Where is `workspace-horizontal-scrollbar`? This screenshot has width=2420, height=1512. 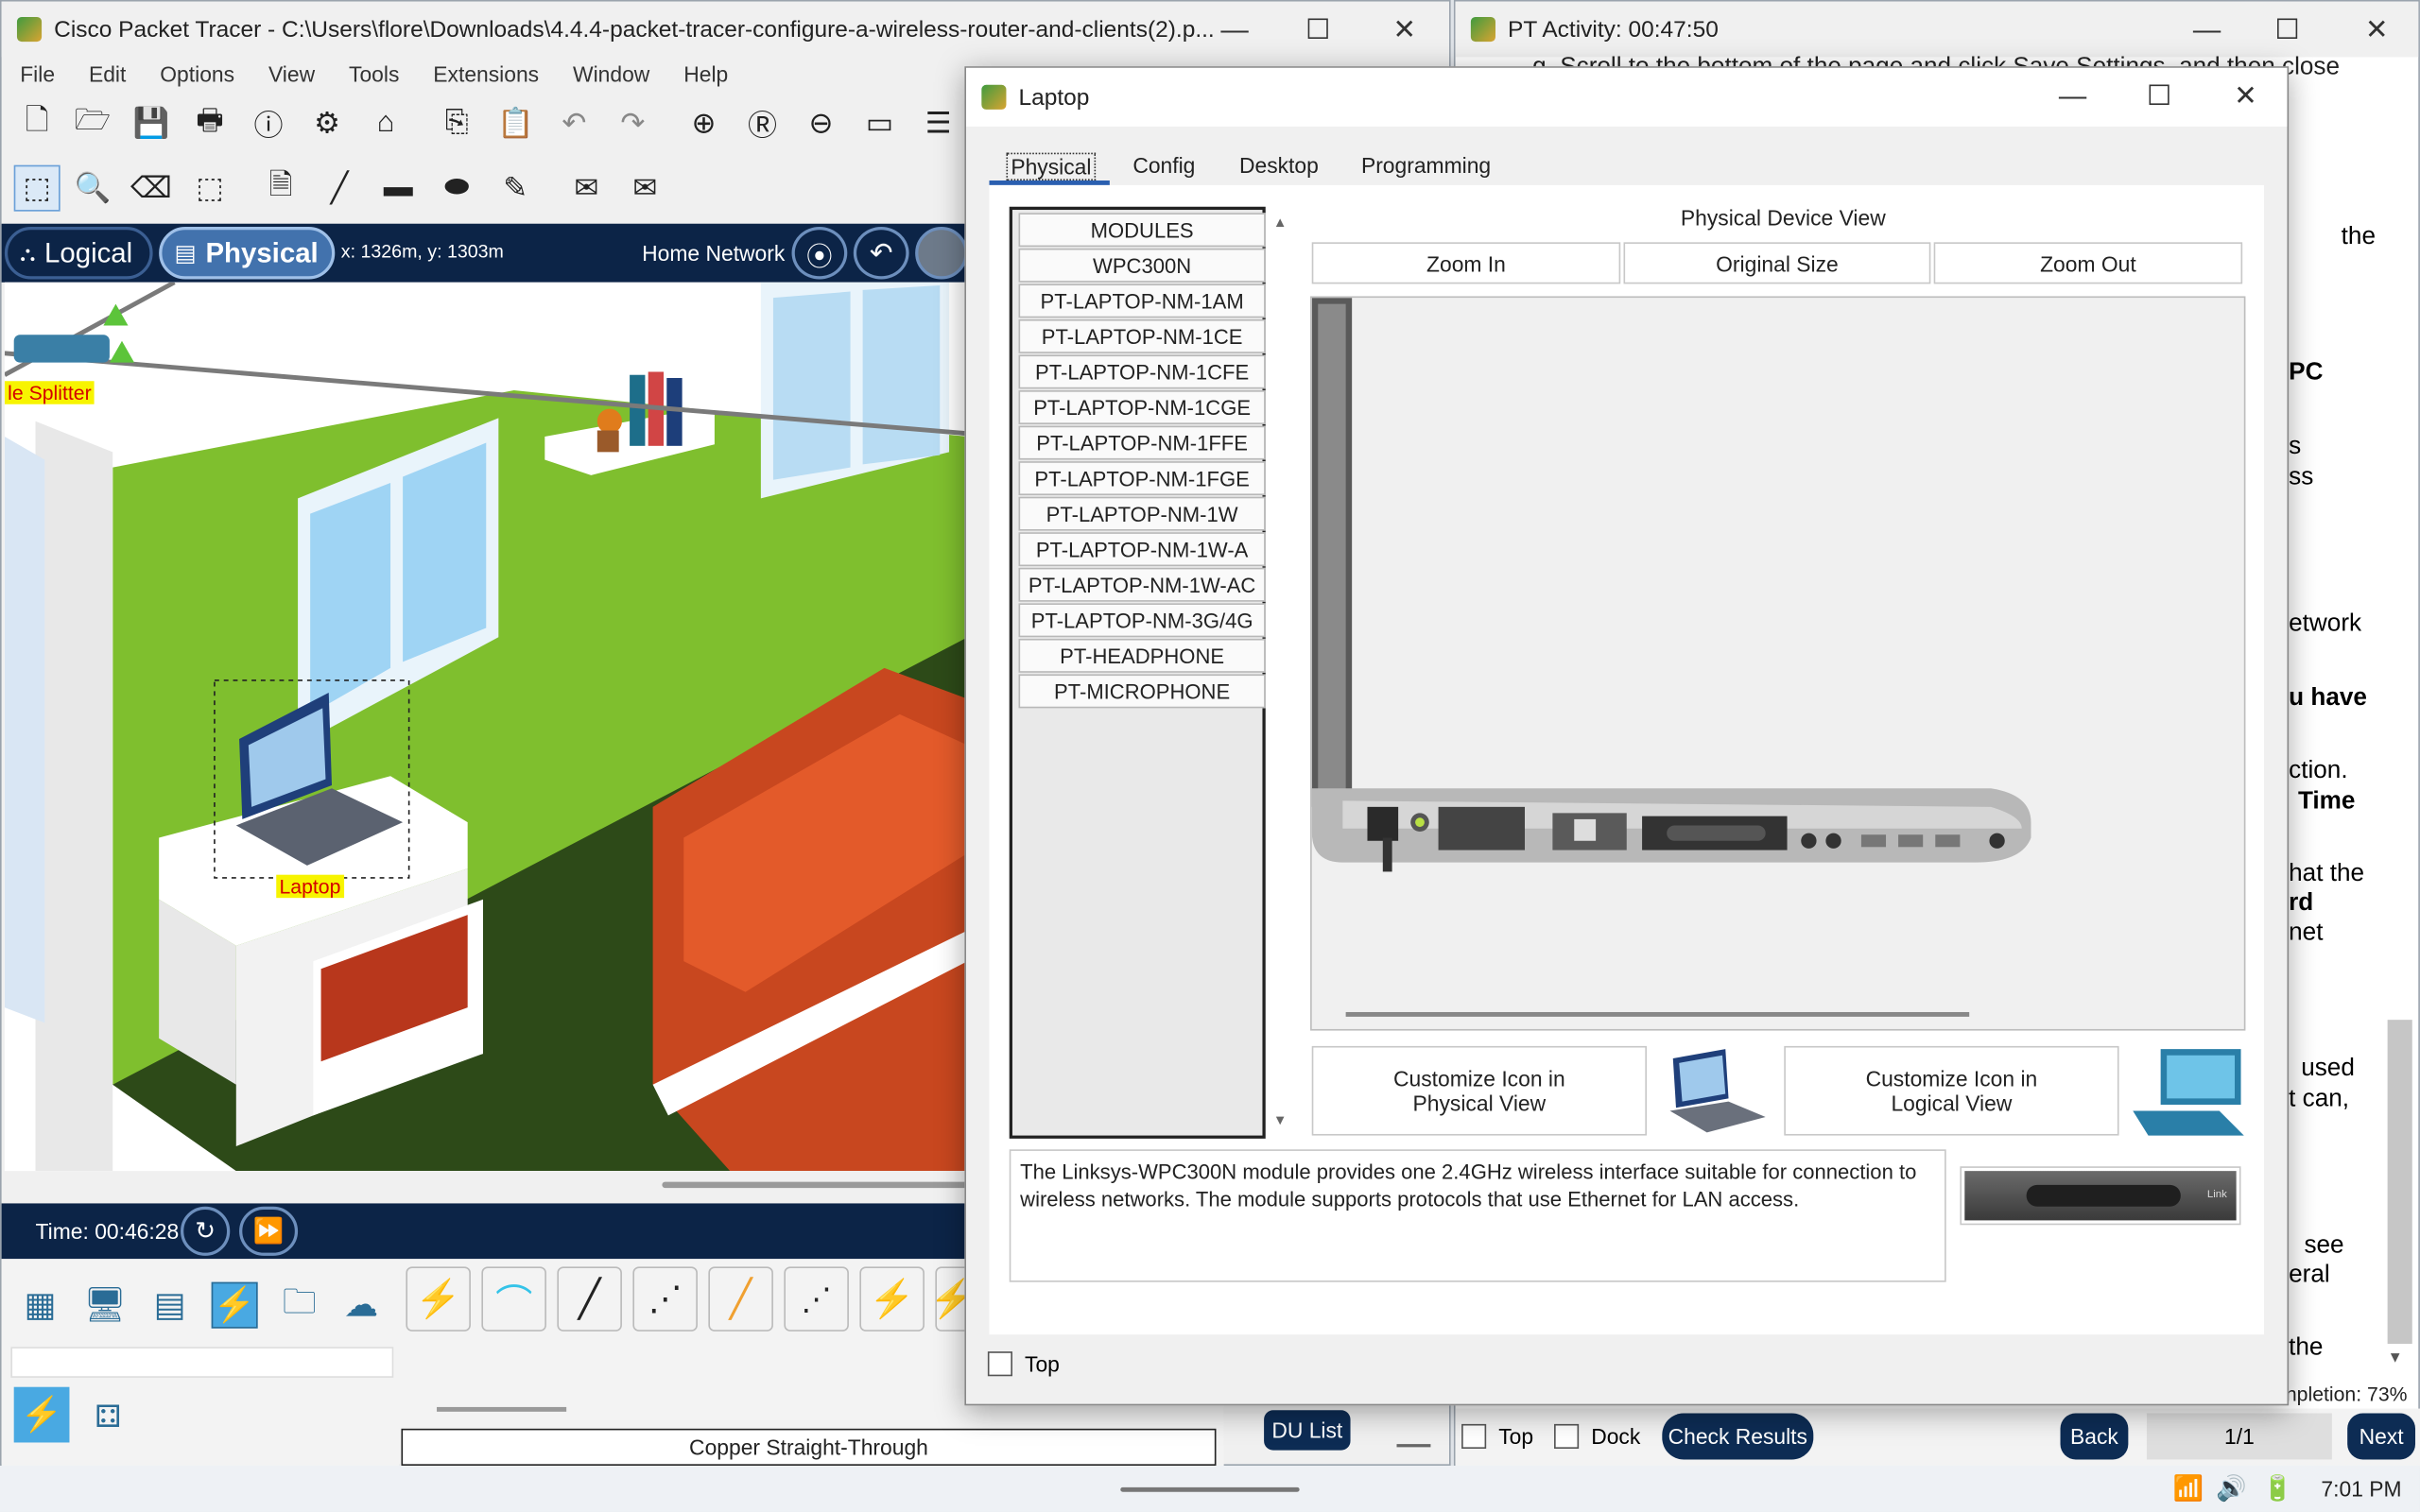 workspace-horizontal-scrollbar is located at coordinates (817, 1185).